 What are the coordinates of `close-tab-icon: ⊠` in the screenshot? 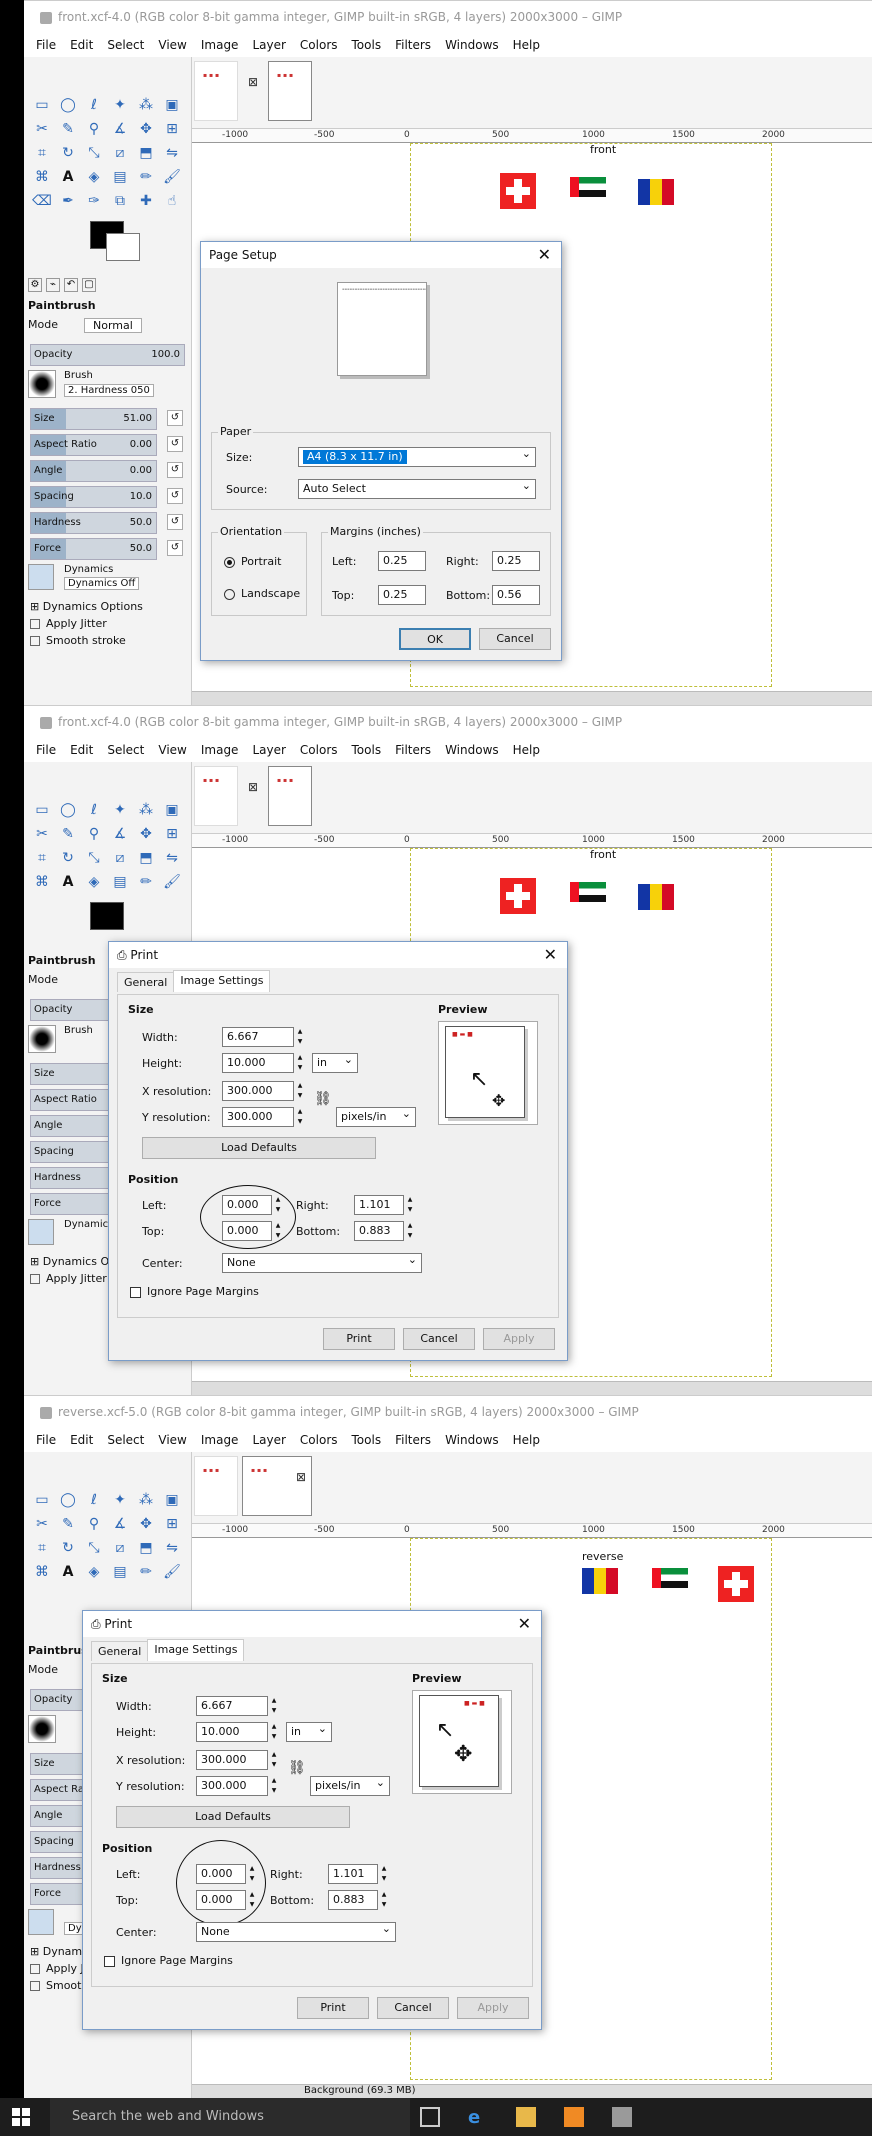 It's located at (301, 1477).